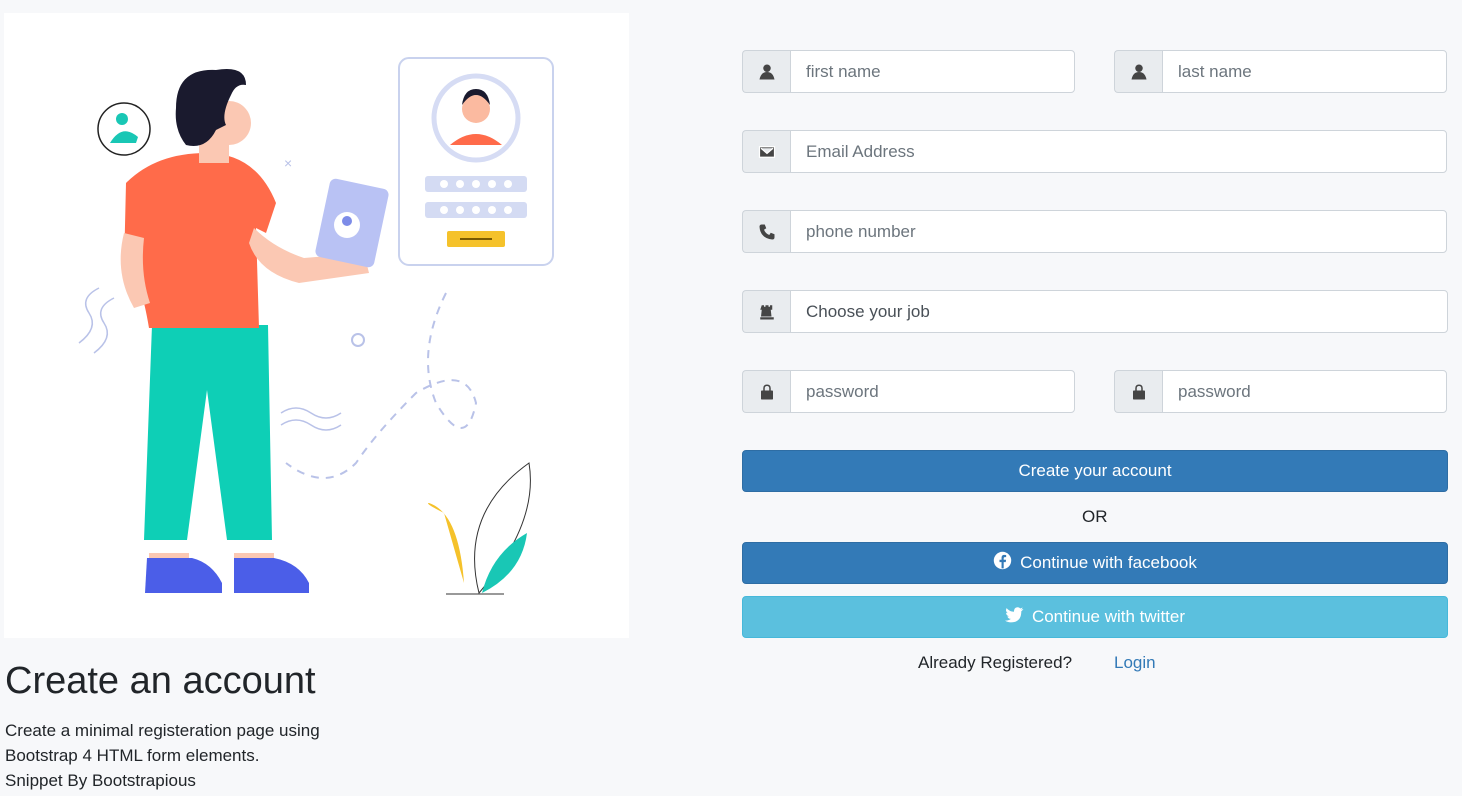 This screenshot has width=1462, height=796. What do you see at coordinates (766, 311) in the screenshot?
I see `chess-rook-icon` at bounding box center [766, 311].